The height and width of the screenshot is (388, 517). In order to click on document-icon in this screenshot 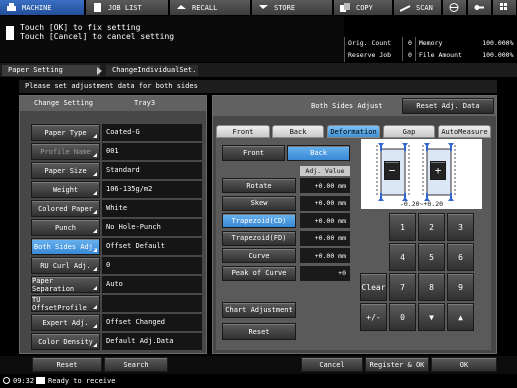, I will do `click(97, 7)`.